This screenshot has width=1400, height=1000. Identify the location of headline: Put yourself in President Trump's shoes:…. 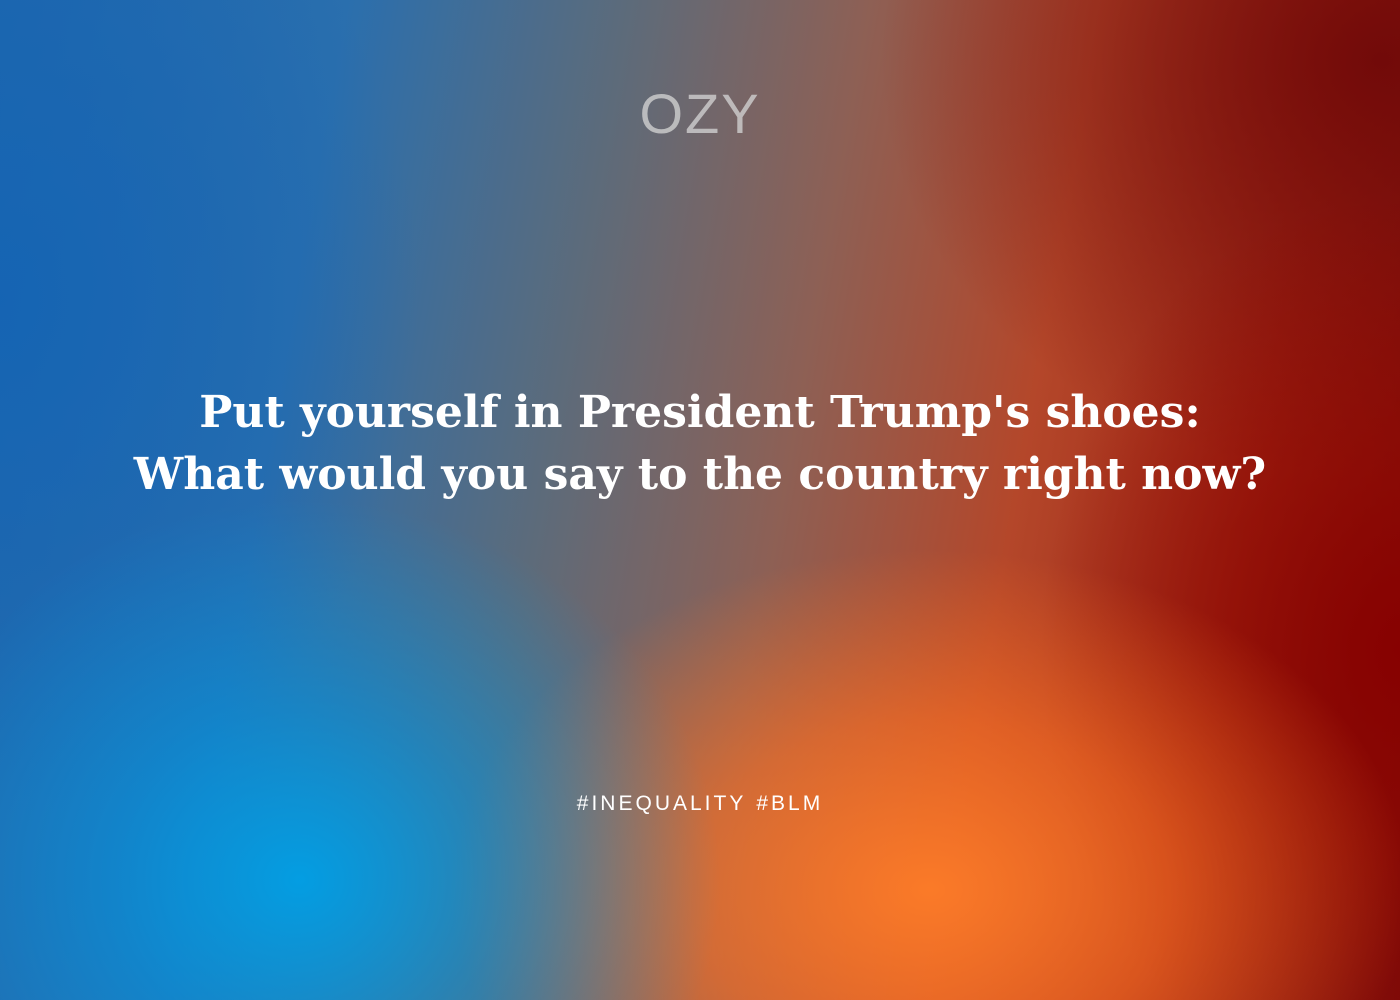
(700, 444).